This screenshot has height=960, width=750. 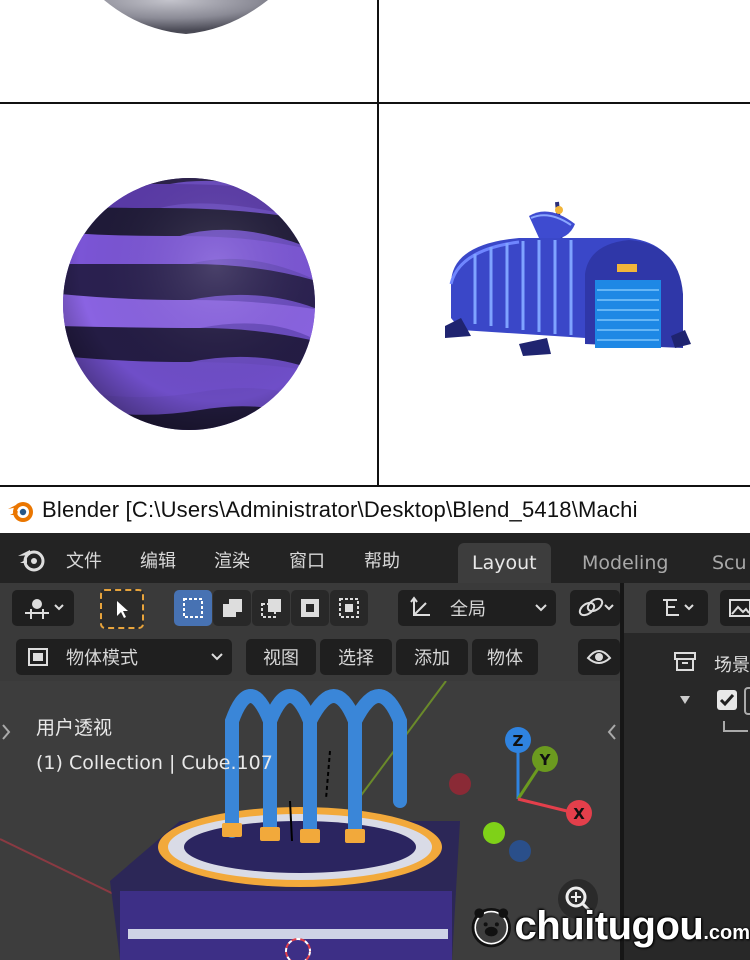 I want to click on select-invert-icon, so click(x=310, y=608).